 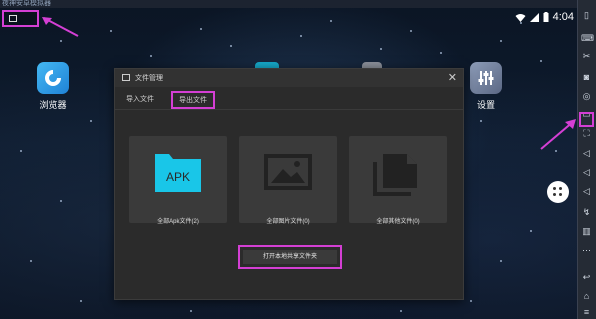 I want to click on window-title: 夜神安卓模拟器, so click(x=26, y=3).